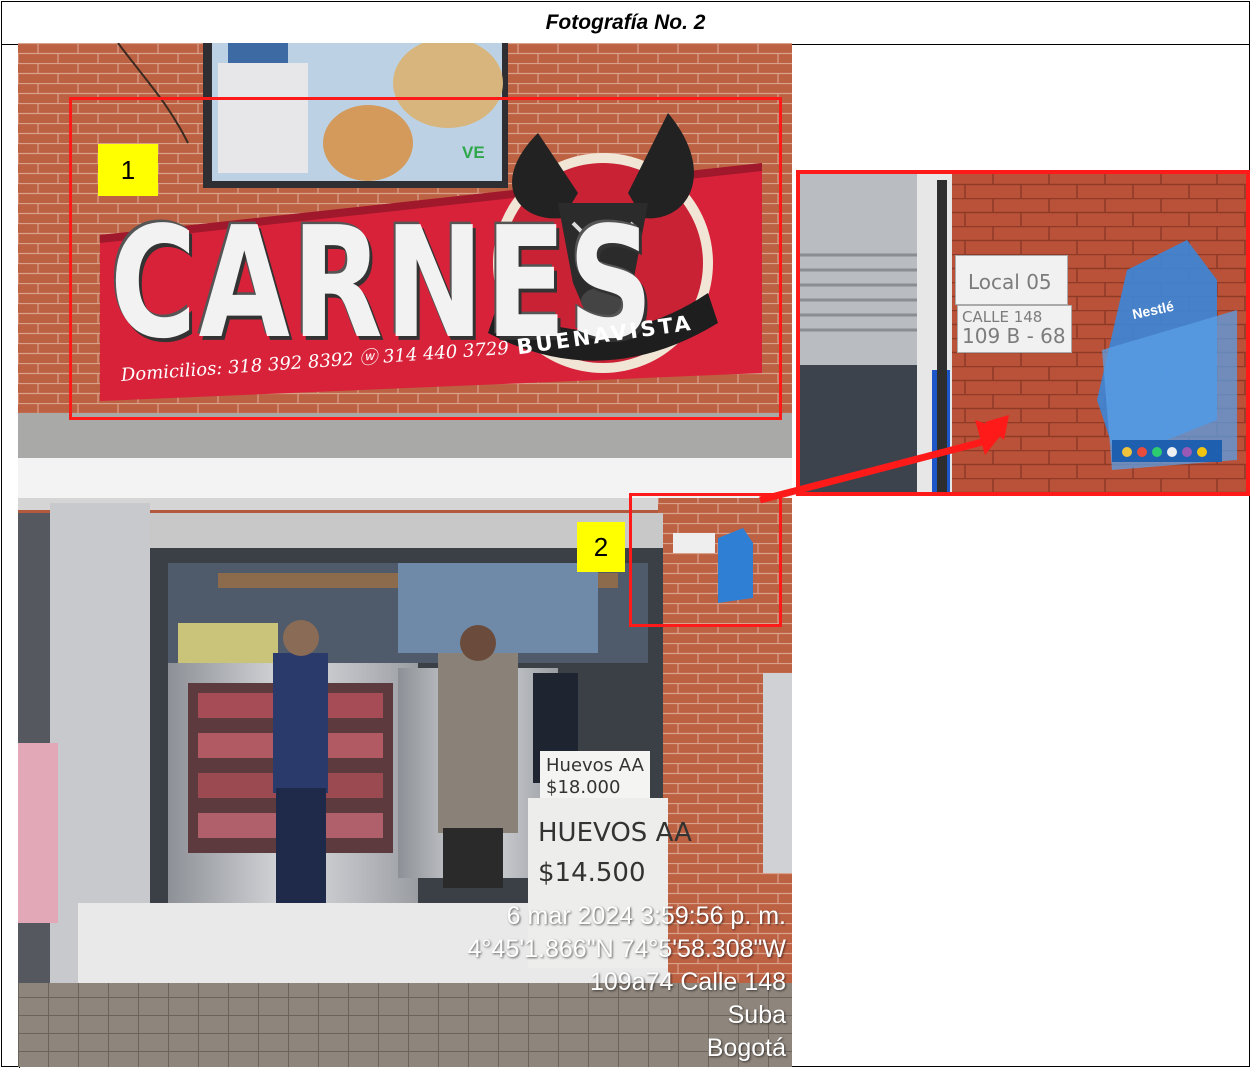 The height and width of the screenshot is (1069, 1252). Describe the element at coordinates (875, 470) in the screenshot. I see `arrow-line` at that location.